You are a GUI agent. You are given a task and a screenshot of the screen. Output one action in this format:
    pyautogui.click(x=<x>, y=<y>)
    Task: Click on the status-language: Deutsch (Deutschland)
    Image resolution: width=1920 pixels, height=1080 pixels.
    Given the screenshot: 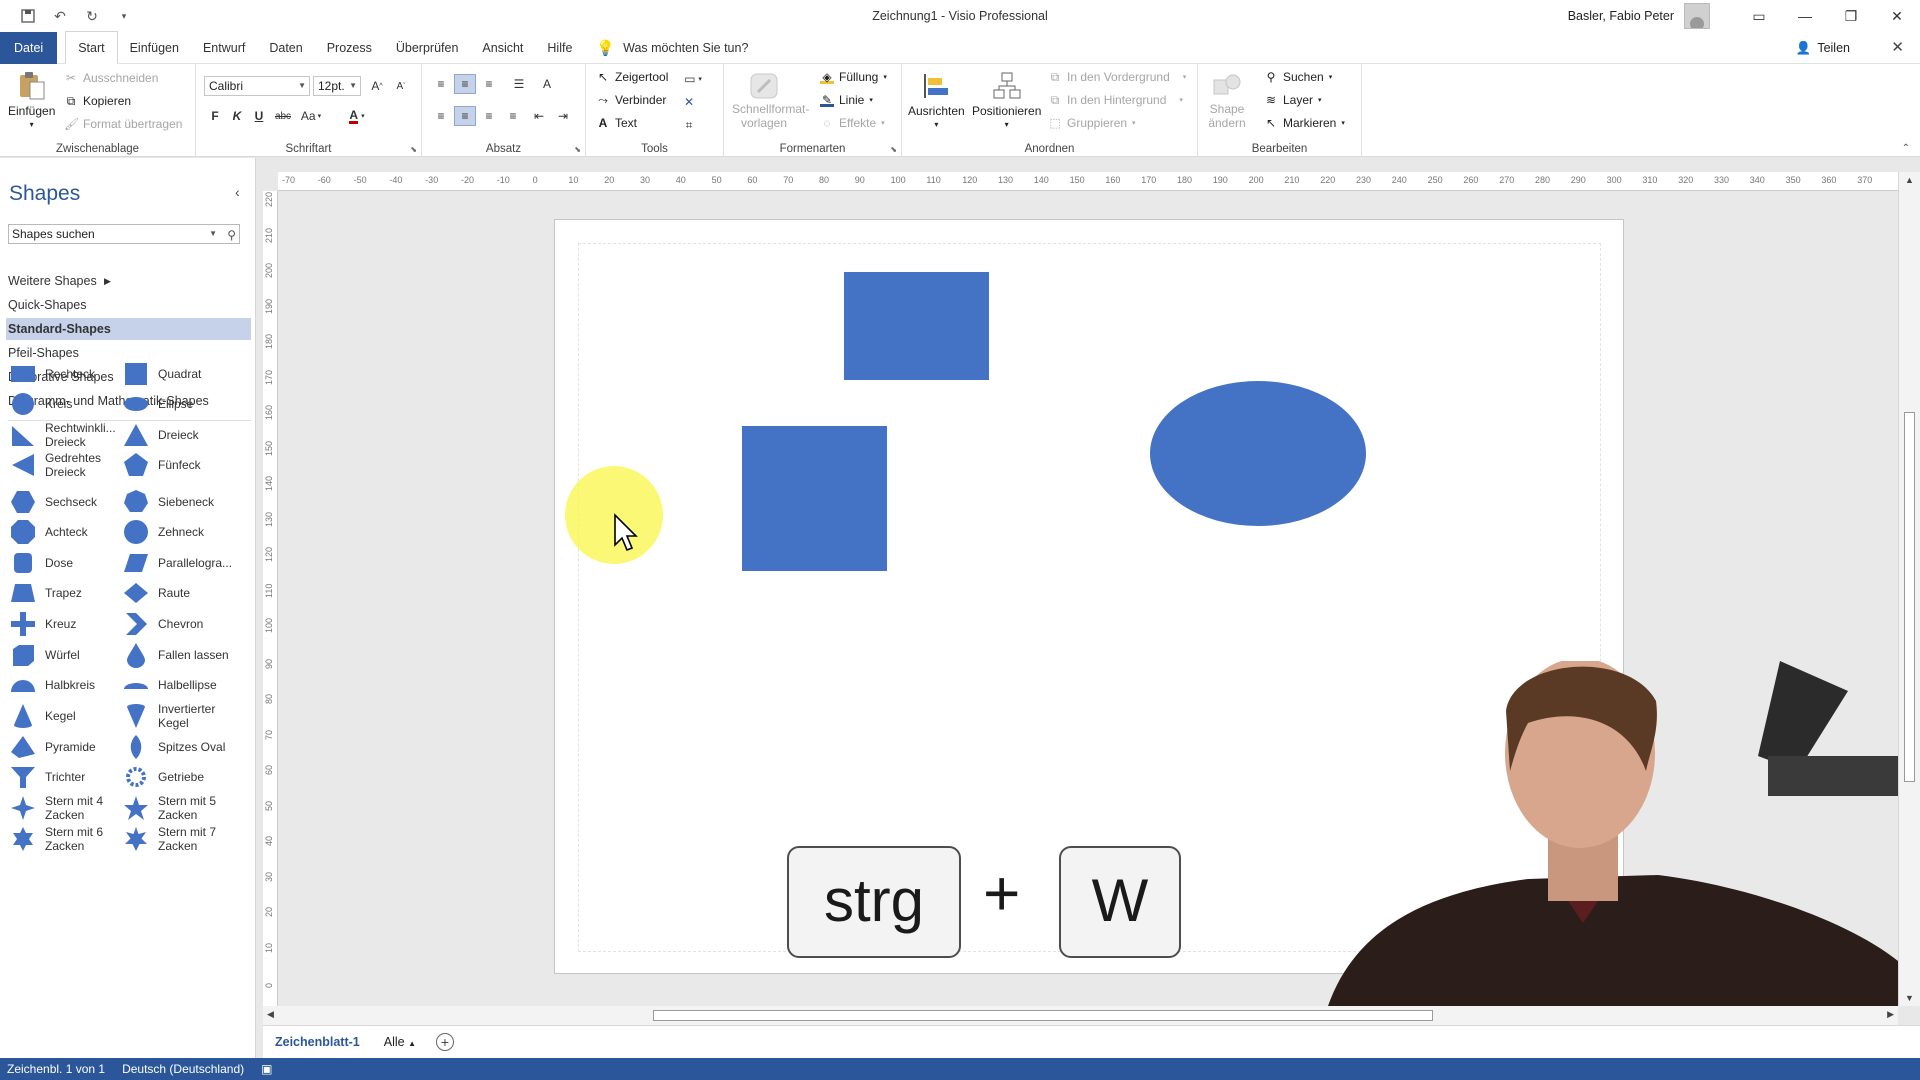 What is the action you would take?
    pyautogui.click(x=183, y=1069)
    